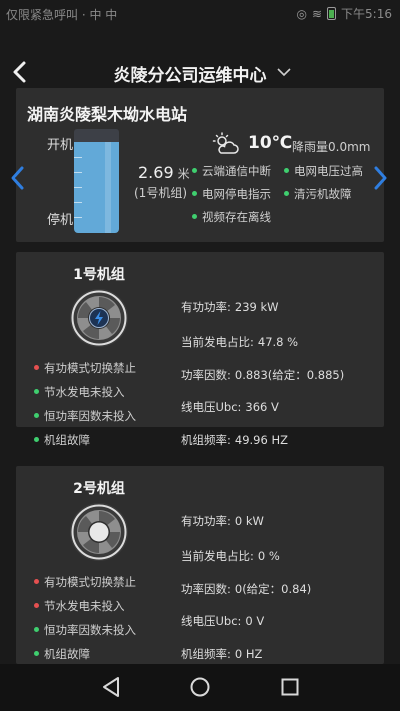  What do you see at coordinates (284, 72) in the screenshot?
I see `chevron-down-icon` at bounding box center [284, 72].